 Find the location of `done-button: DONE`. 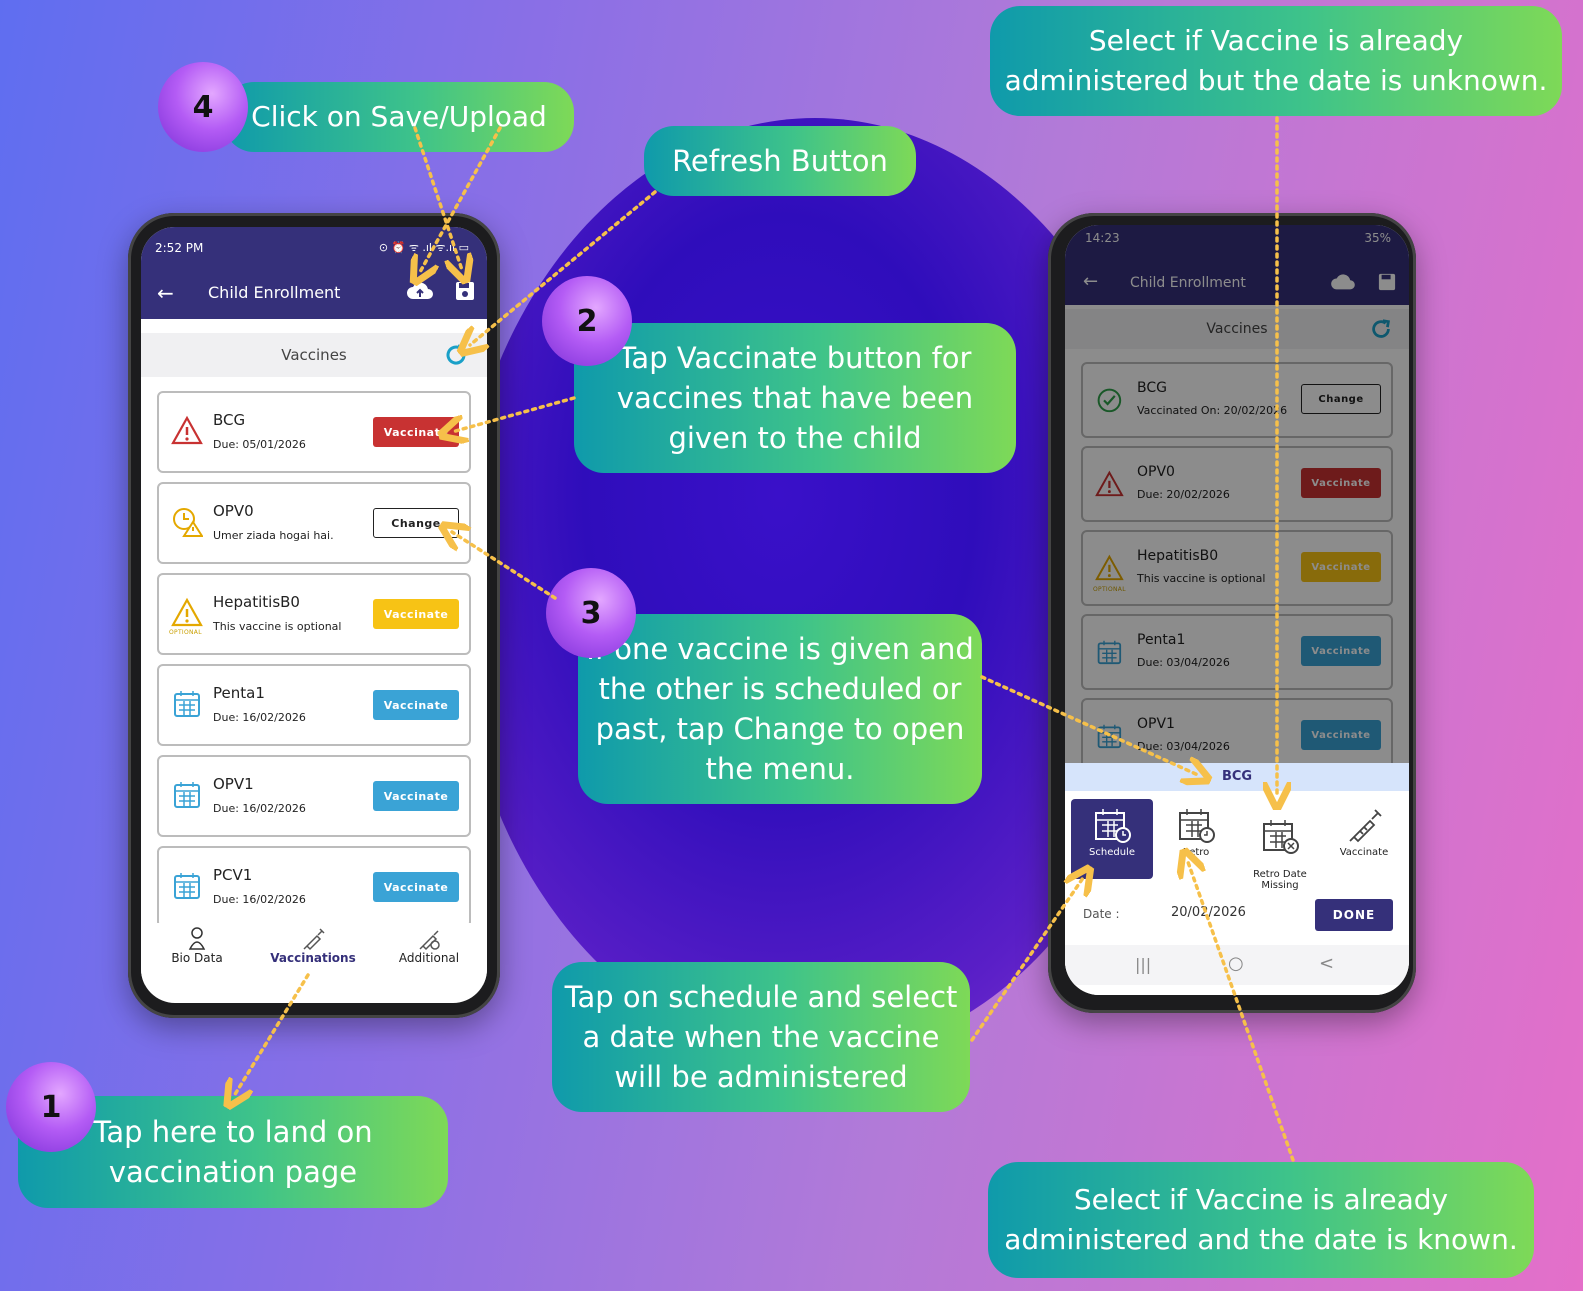

done-button: DONE is located at coordinates (1354, 915).